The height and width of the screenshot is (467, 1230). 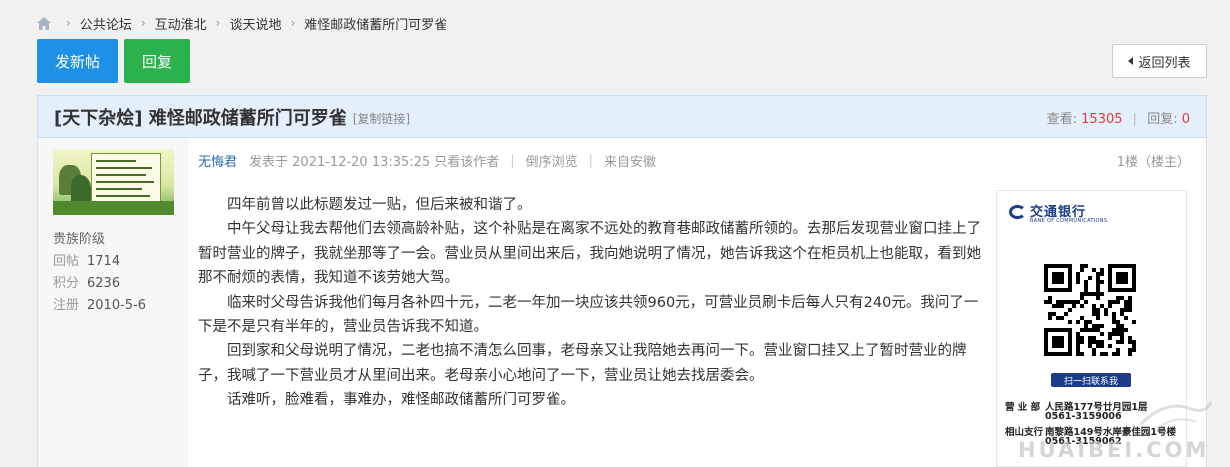 What do you see at coordinates (66, 305) in the screenshot?
I see `register-label: 注册` at bounding box center [66, 305].